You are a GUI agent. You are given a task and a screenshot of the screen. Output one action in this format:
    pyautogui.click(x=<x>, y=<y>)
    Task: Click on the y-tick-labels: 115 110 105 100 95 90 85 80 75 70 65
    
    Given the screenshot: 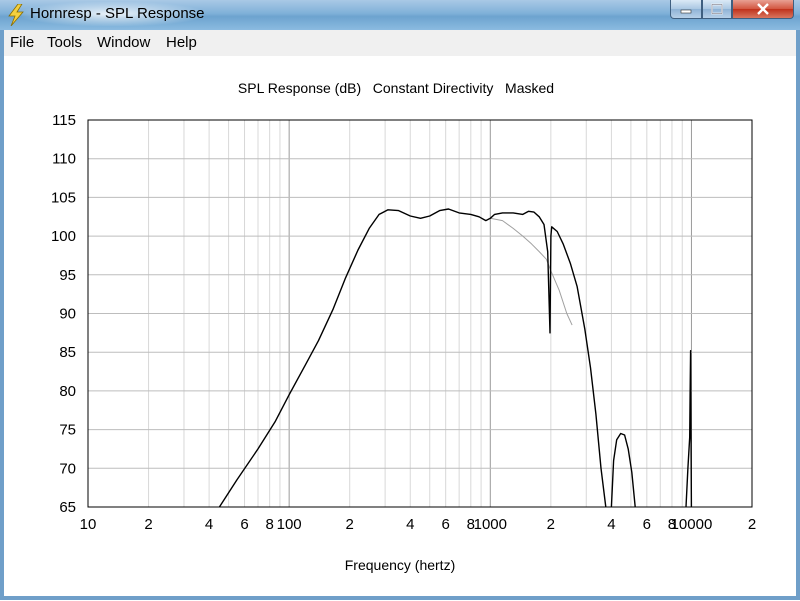 What is the action you would take?
    pyautogui.click(x=63, y=314)
    